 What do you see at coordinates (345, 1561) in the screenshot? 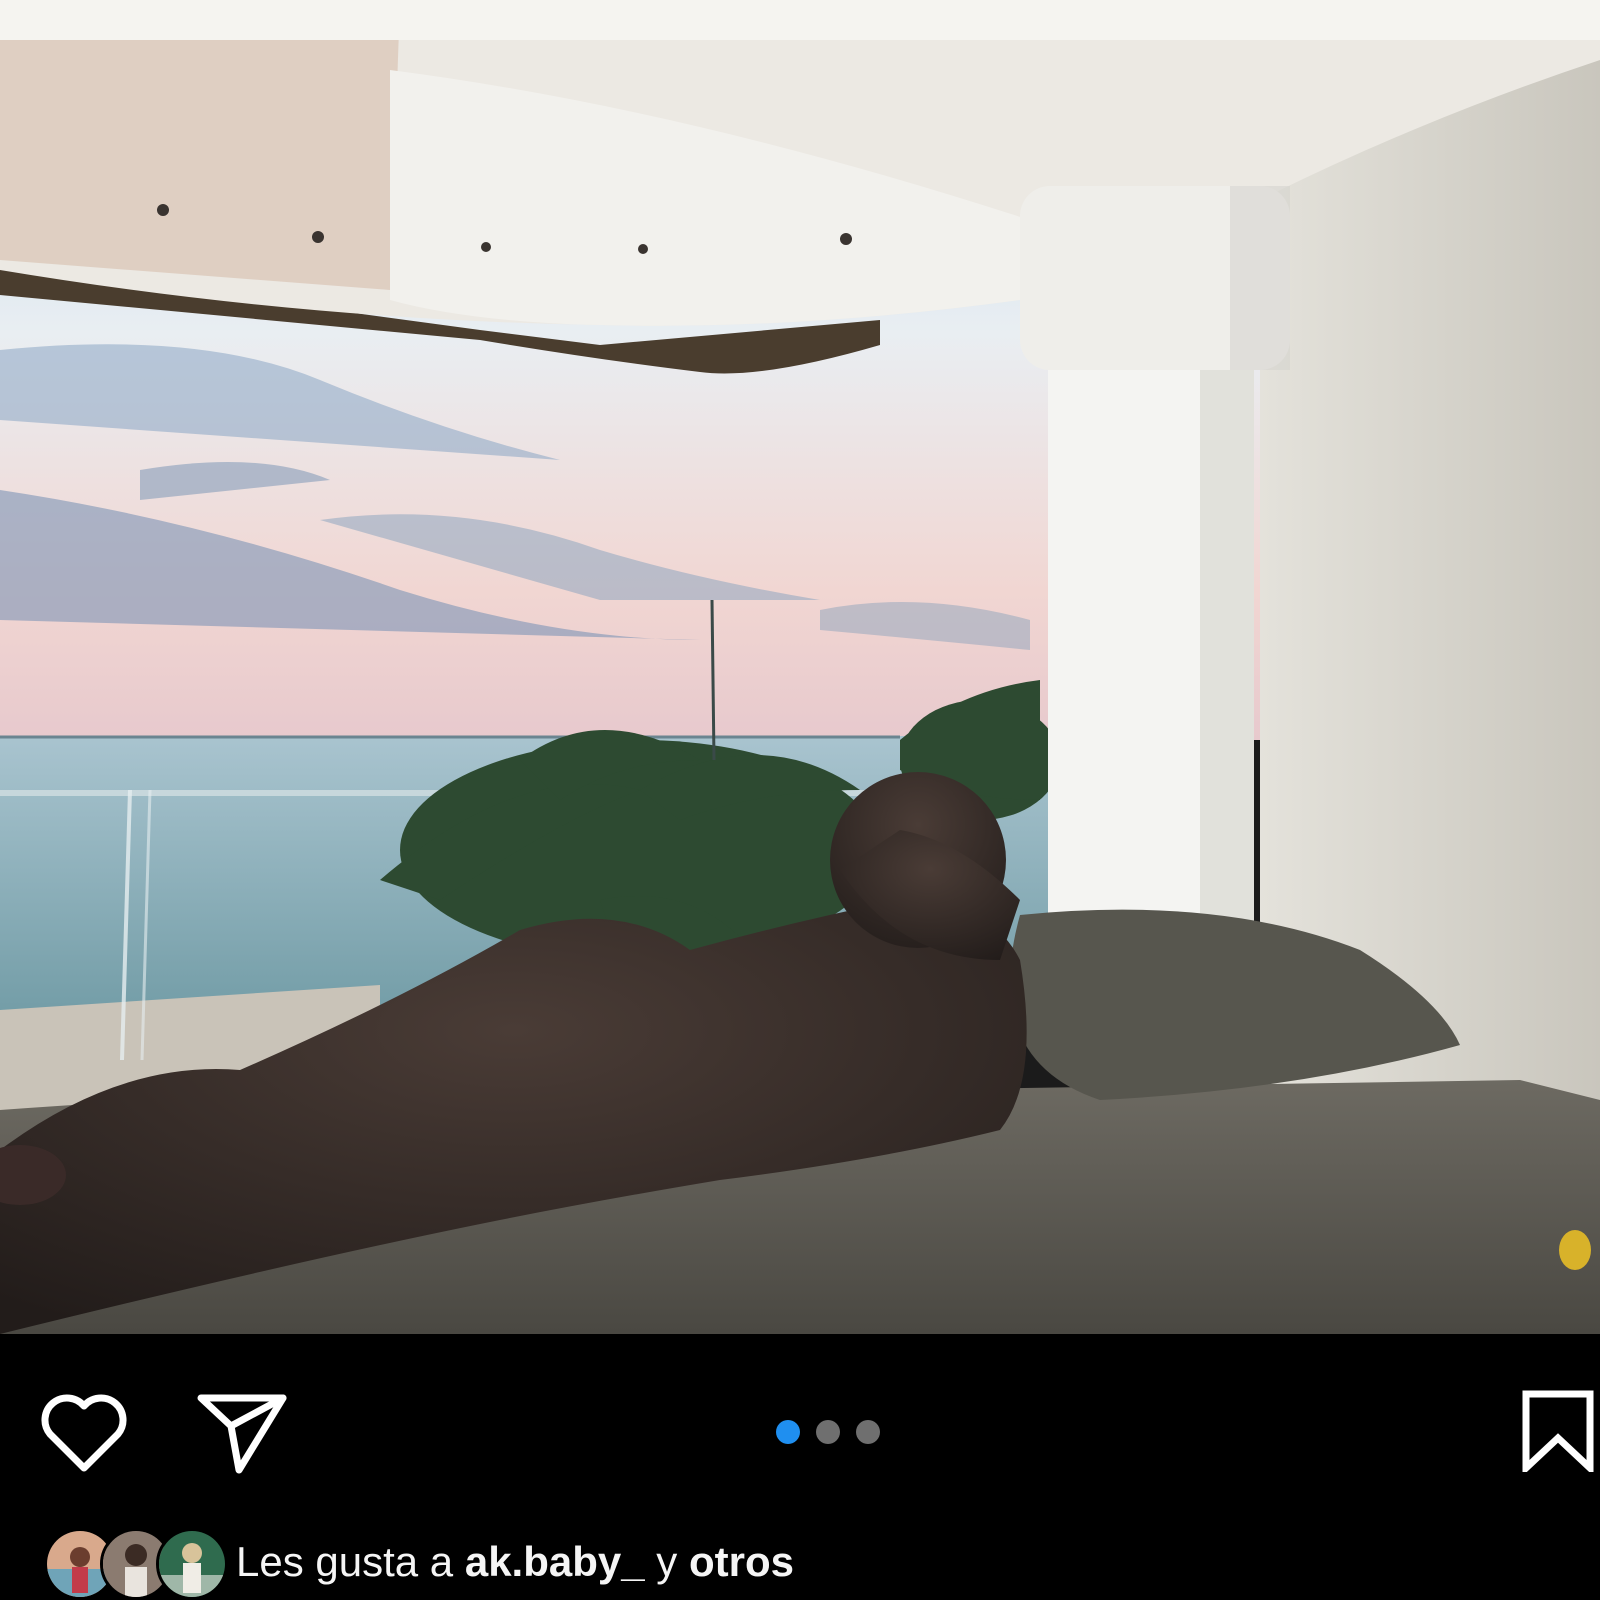
I see `likes-prefix: Les gusta a` at bounding box center [345, 1561].